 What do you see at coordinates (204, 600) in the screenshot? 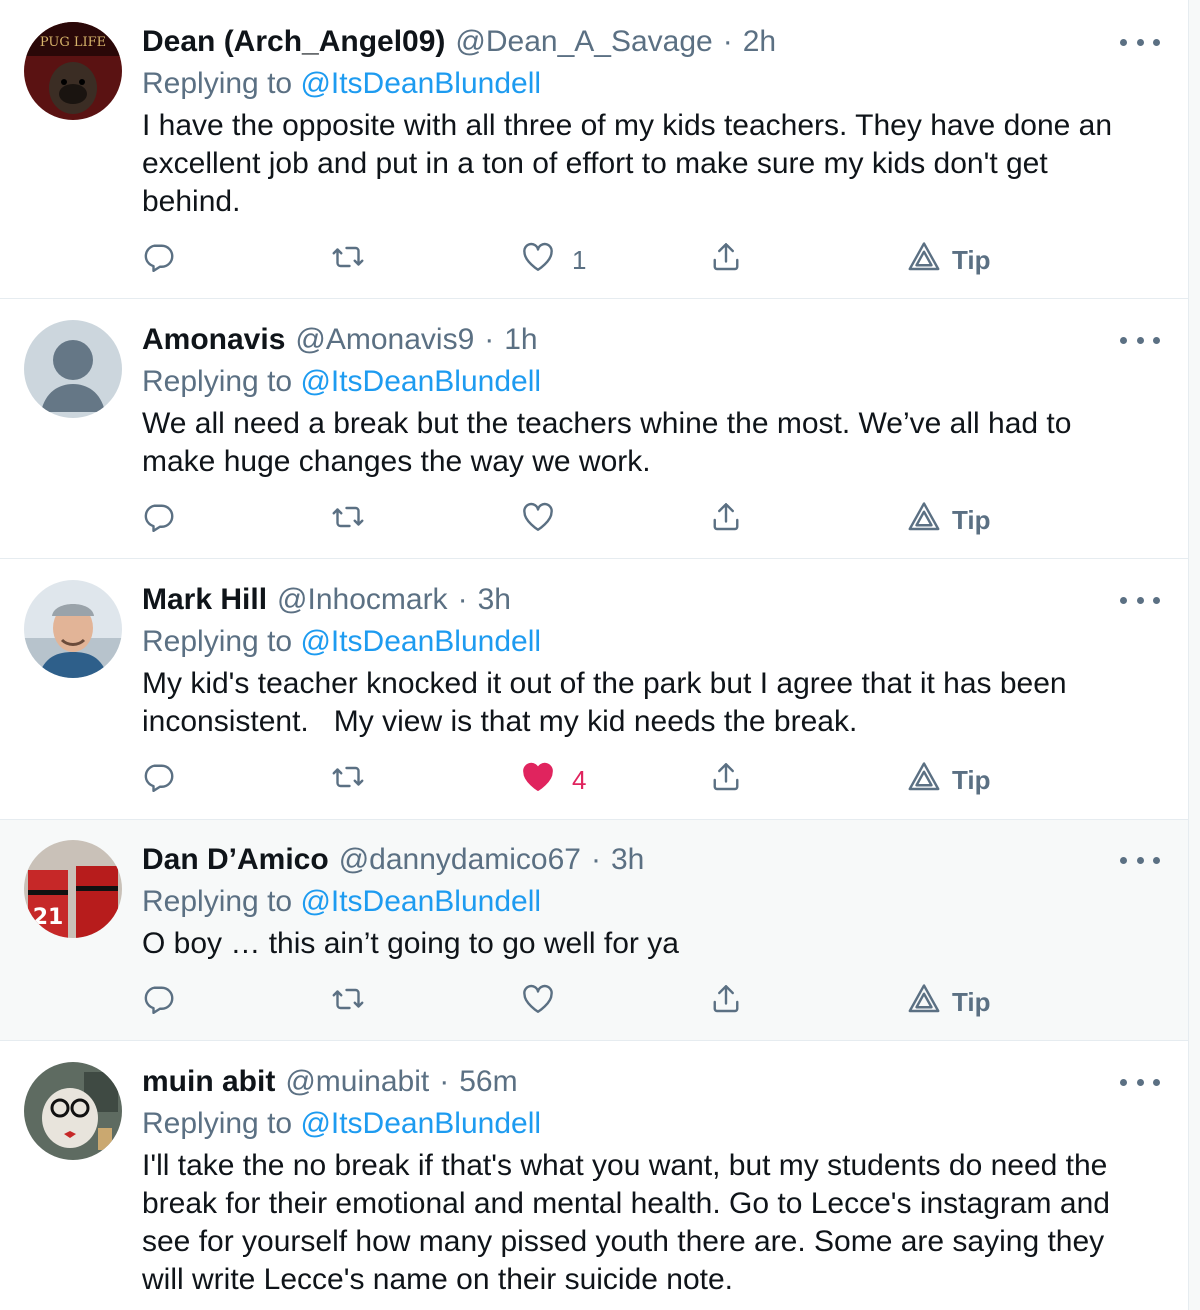
I see `display-name: Mark Hill` at bounding box center [204, 600].